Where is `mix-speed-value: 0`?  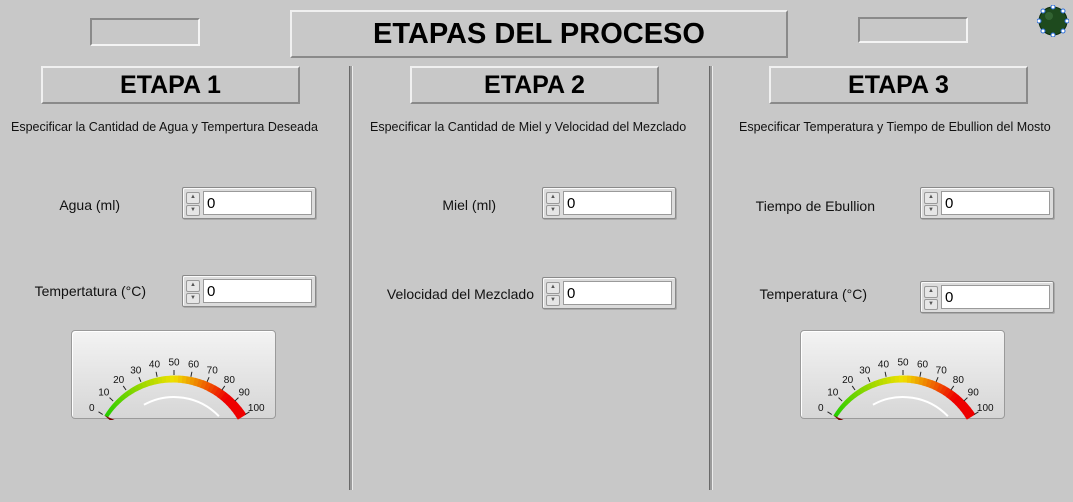
mix-speed-value: 0 is located at coordinates (617, 293).